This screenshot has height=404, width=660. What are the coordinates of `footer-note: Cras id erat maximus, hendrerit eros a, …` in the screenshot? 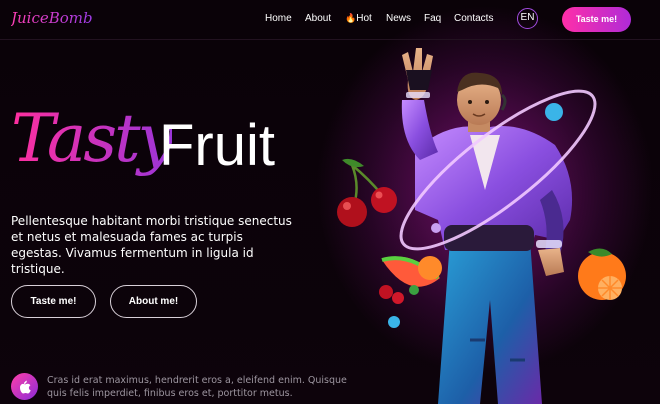 It's located at (197, 387).